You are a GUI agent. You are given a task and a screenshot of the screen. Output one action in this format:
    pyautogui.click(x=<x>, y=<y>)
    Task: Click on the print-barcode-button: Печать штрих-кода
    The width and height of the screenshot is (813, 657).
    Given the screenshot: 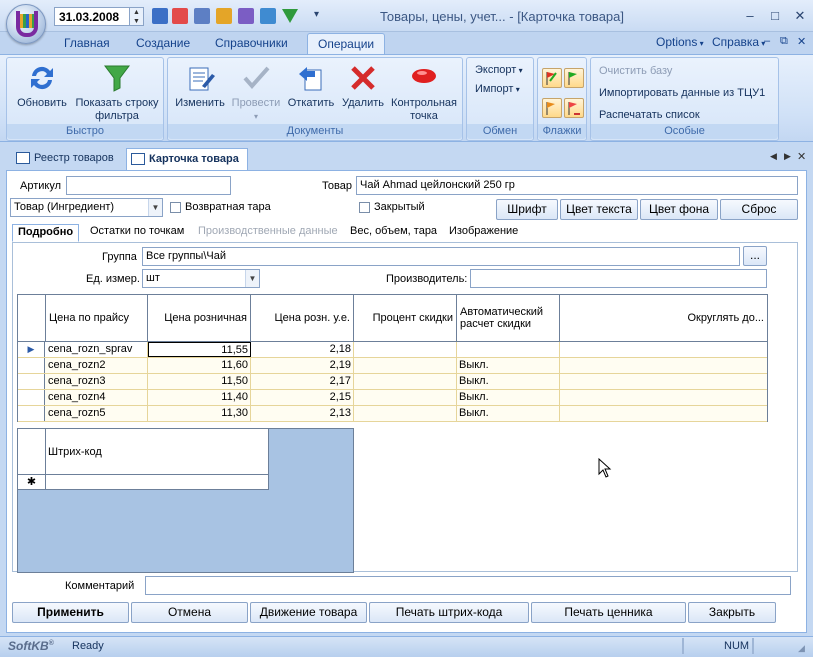 What is the action you would take?
    pyautogui.click(x=449, y=612)
    